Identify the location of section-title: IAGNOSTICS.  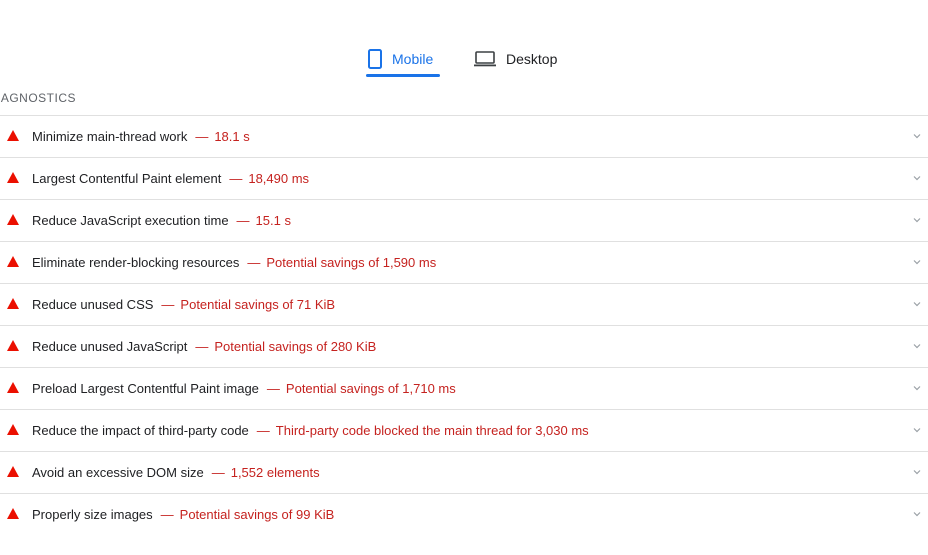
(38, 98).